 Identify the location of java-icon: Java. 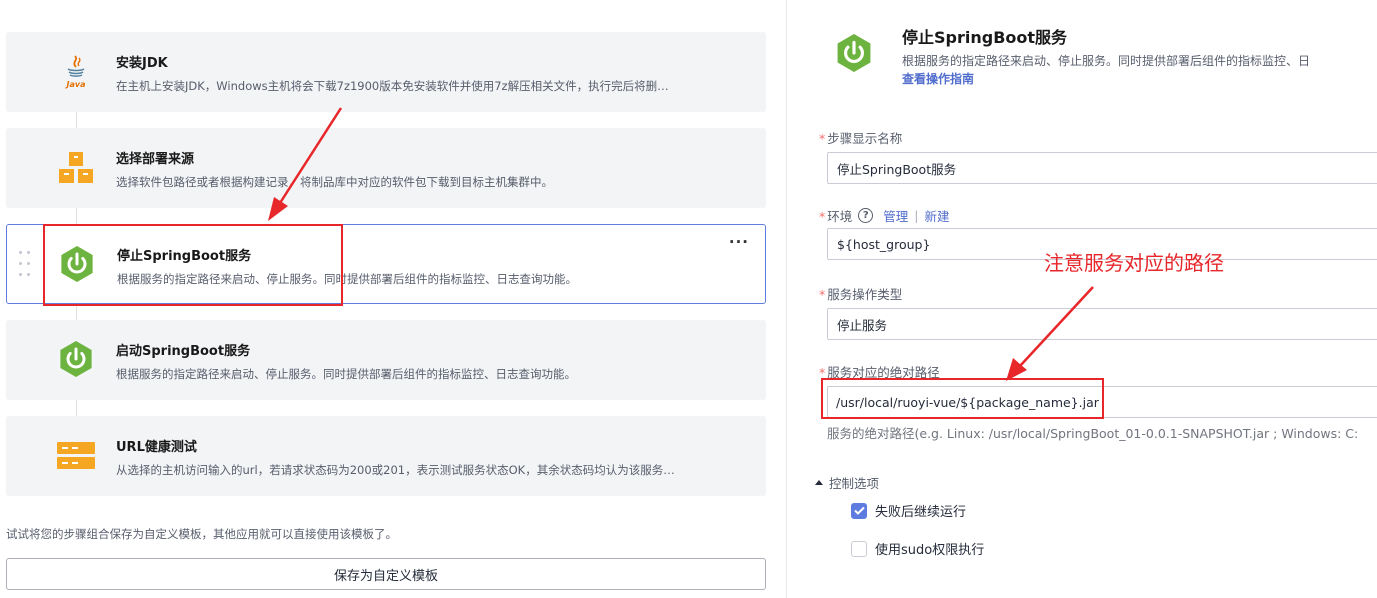
(76, 72).